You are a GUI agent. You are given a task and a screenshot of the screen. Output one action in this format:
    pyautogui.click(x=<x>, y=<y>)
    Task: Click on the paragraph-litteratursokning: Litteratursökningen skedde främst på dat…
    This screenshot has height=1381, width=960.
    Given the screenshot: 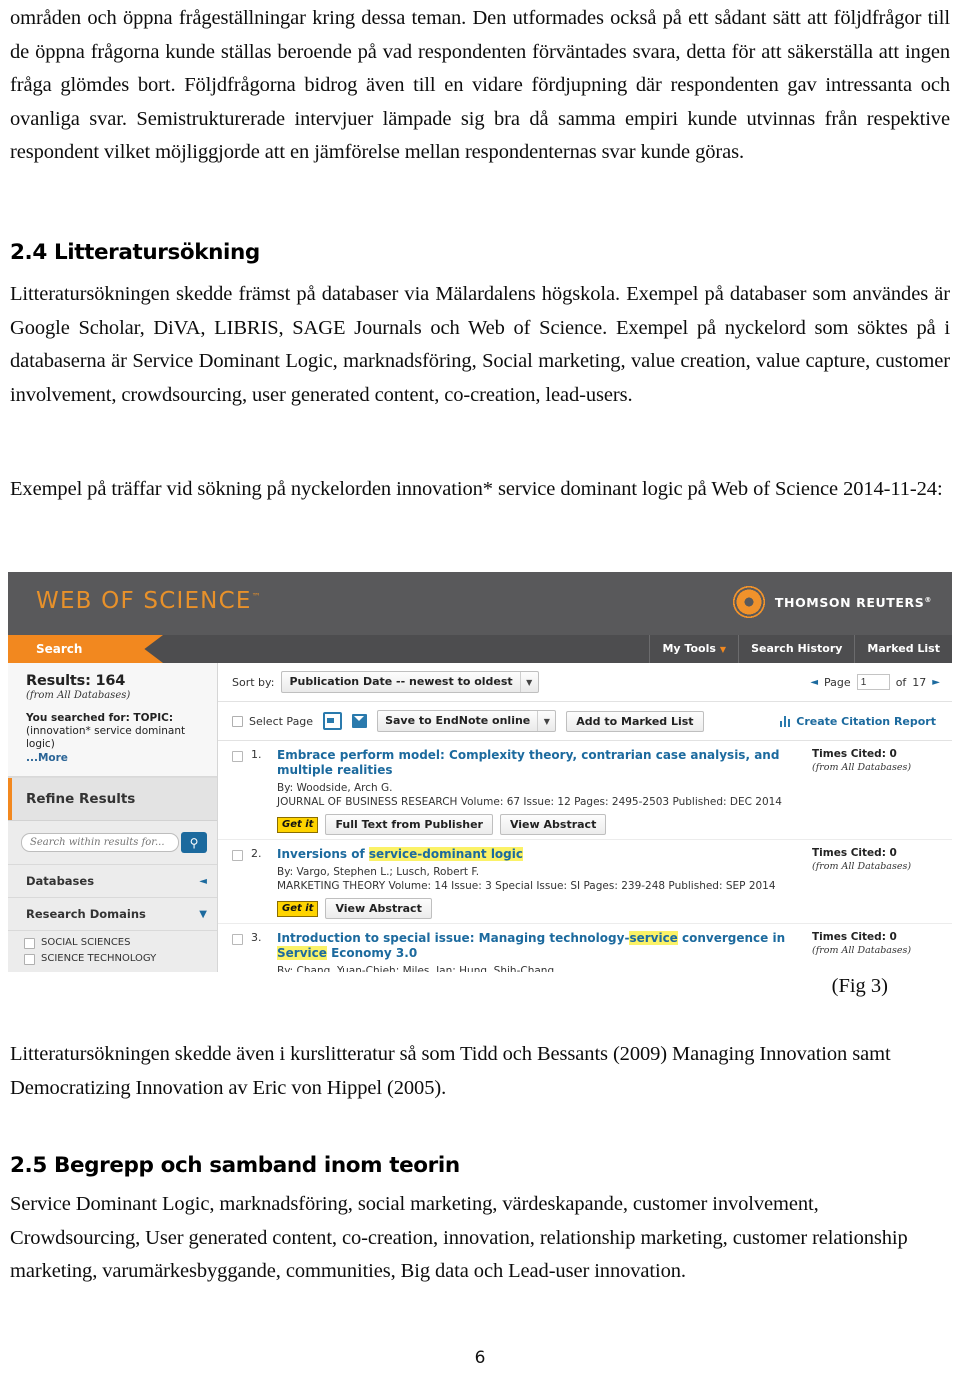 What is the action you would take?
    pyautogui.click(x=480, y=344)
    